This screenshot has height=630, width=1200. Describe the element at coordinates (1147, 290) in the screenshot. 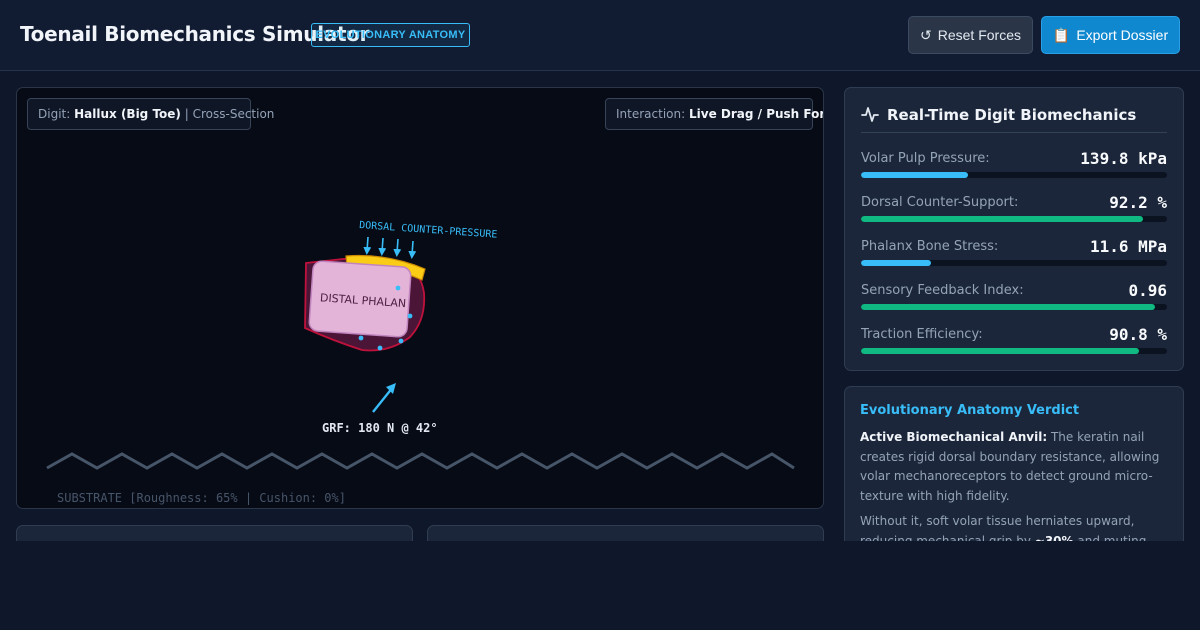

I see `metric-value: 0.96` at that location.